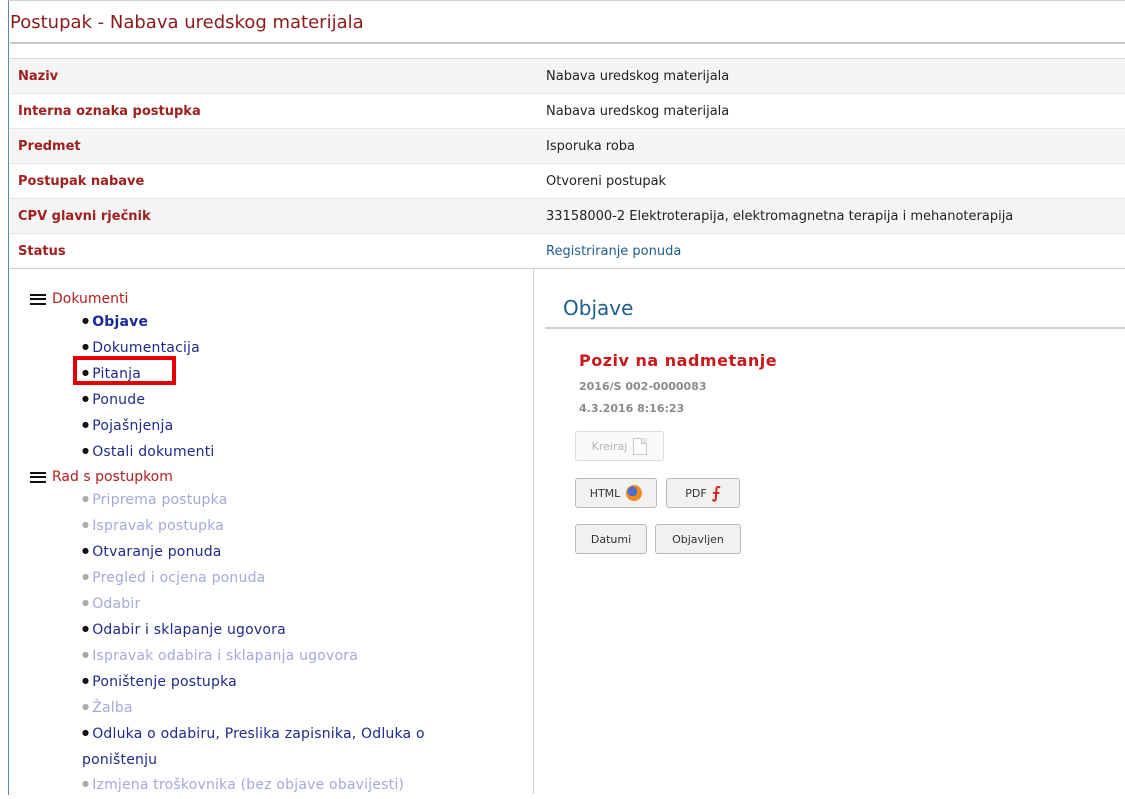  I want to click on nav-item-pojasnjenja: Pojašnjenja, so click(301, 427).